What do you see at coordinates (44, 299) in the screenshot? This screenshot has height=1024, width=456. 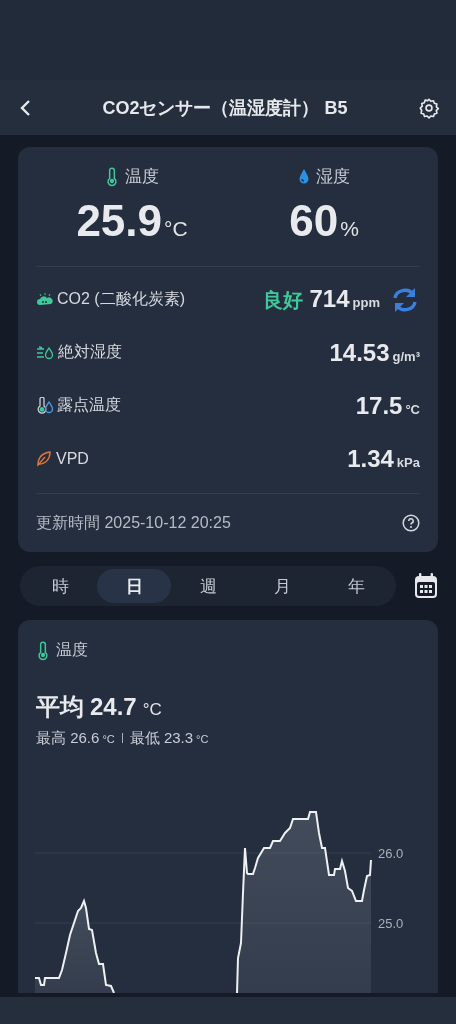 I see `cloud-icon` at bounding box center [44, 299].